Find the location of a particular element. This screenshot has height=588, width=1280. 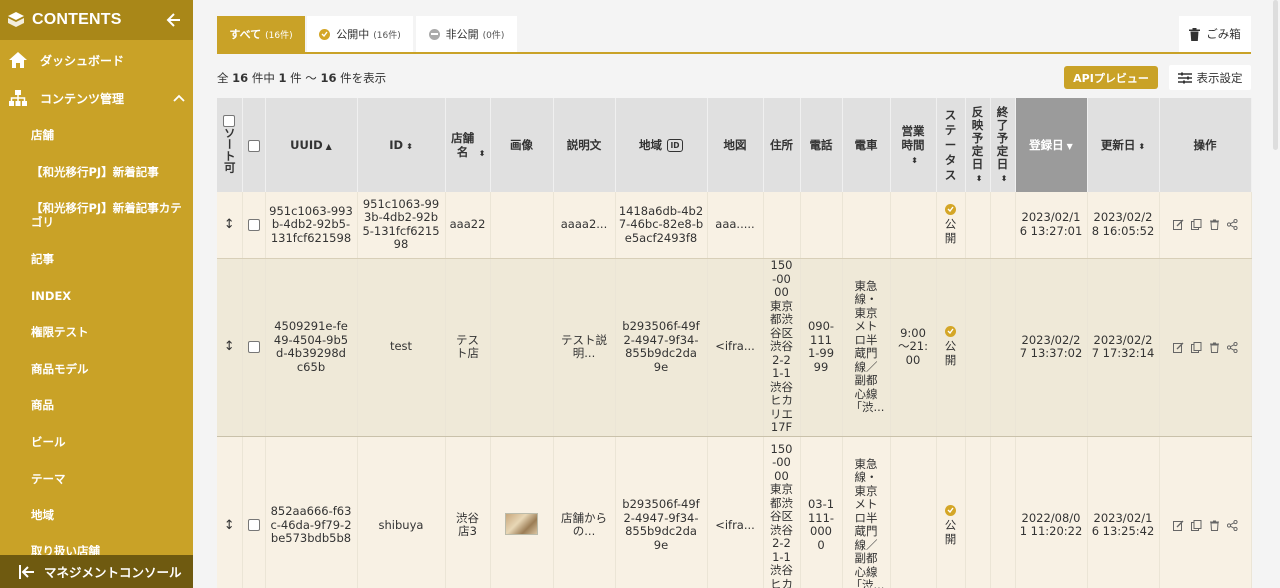

trash-button: ごみ箱 is located at coordinates (1215, 34).